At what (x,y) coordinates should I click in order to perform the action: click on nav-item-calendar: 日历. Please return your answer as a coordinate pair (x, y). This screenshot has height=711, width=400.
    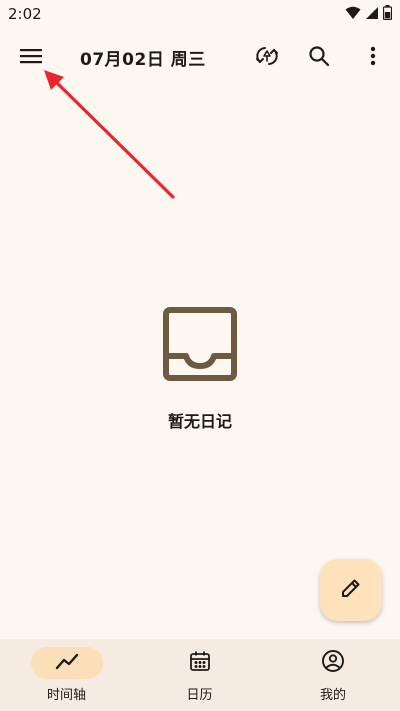
    Looking at the image, I should click on (199, 675).